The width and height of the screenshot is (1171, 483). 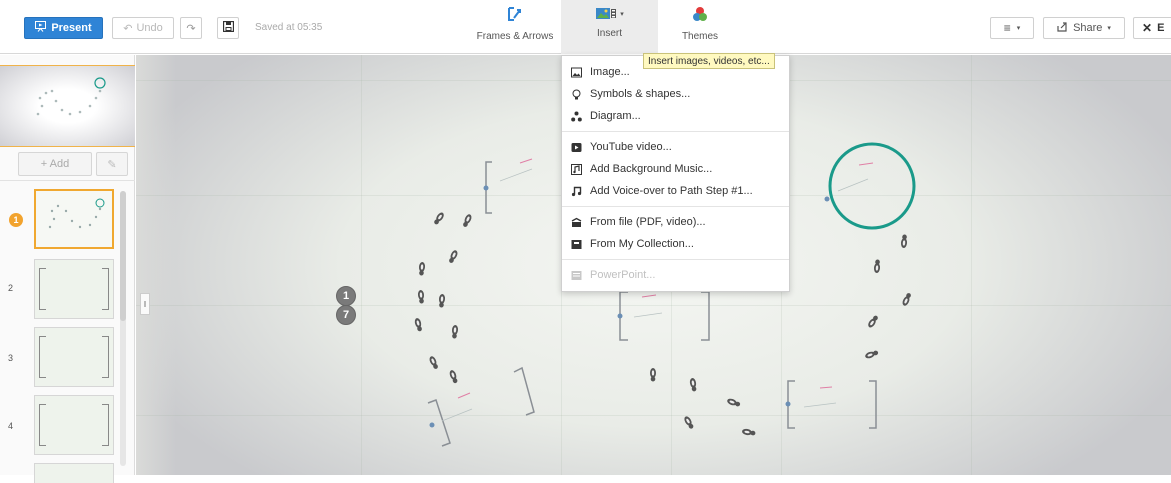 What do you see at coordinates (576, 116) in the screenshot?
I see `diagram-icon` at bounding box center [576, 116].